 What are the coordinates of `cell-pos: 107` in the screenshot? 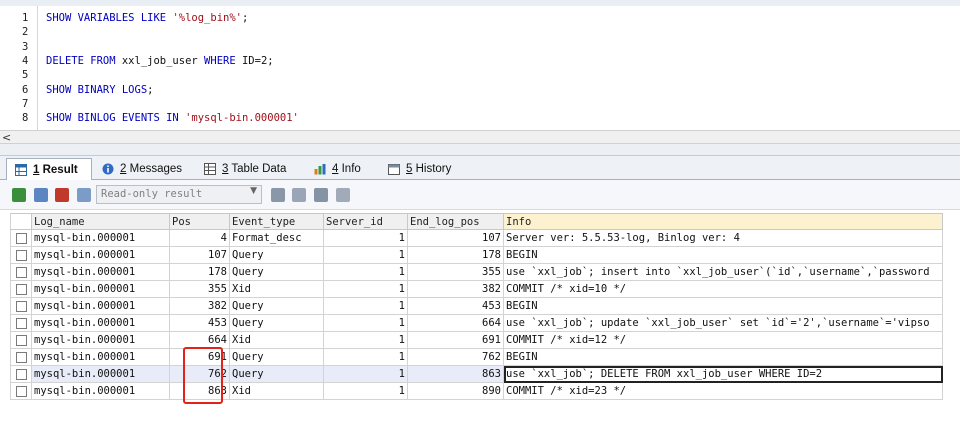 It's located at (200, 255).